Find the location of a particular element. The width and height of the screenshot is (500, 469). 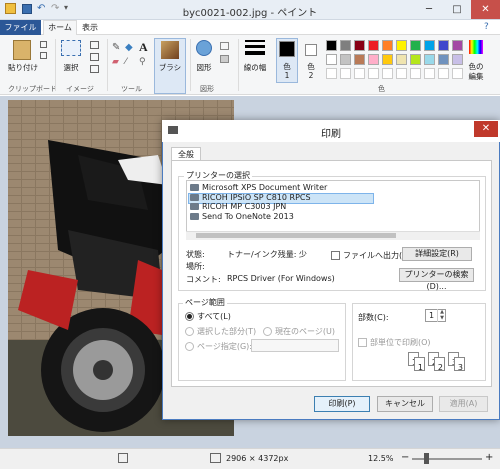

outline-icon is located at coordinates (224, 46).